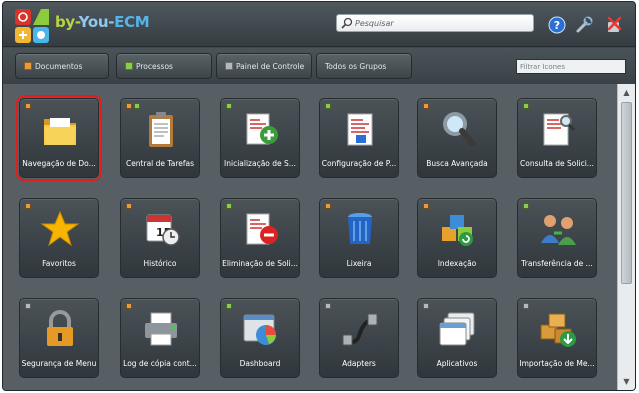  Describe the element at coordinates (457, 163) in the screenshot. I see `tile-label: Busca Avançada` at that location.